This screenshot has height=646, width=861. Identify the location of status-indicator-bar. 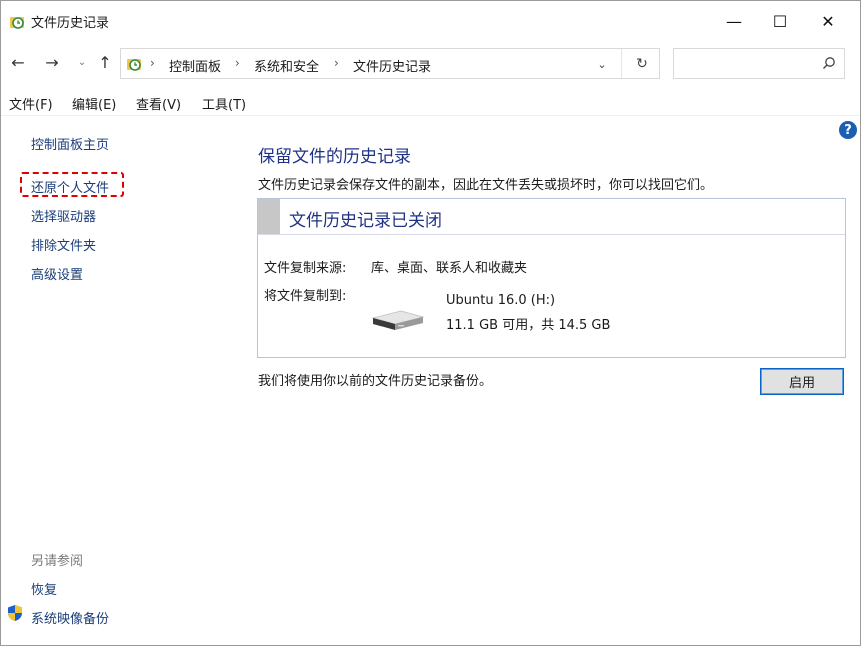
(269, 216).